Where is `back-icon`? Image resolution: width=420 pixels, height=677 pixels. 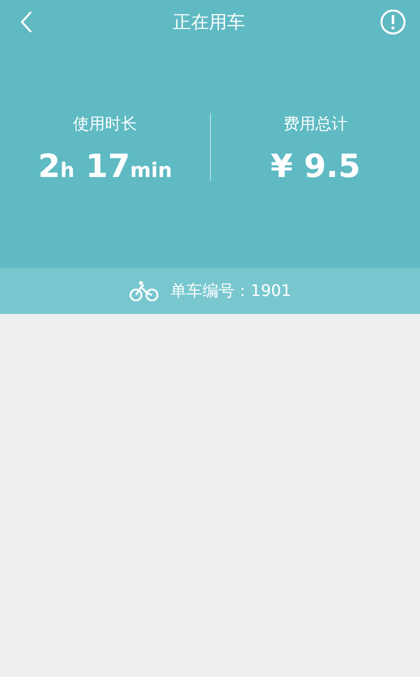 back-icon is located at coordinates (26, 22).